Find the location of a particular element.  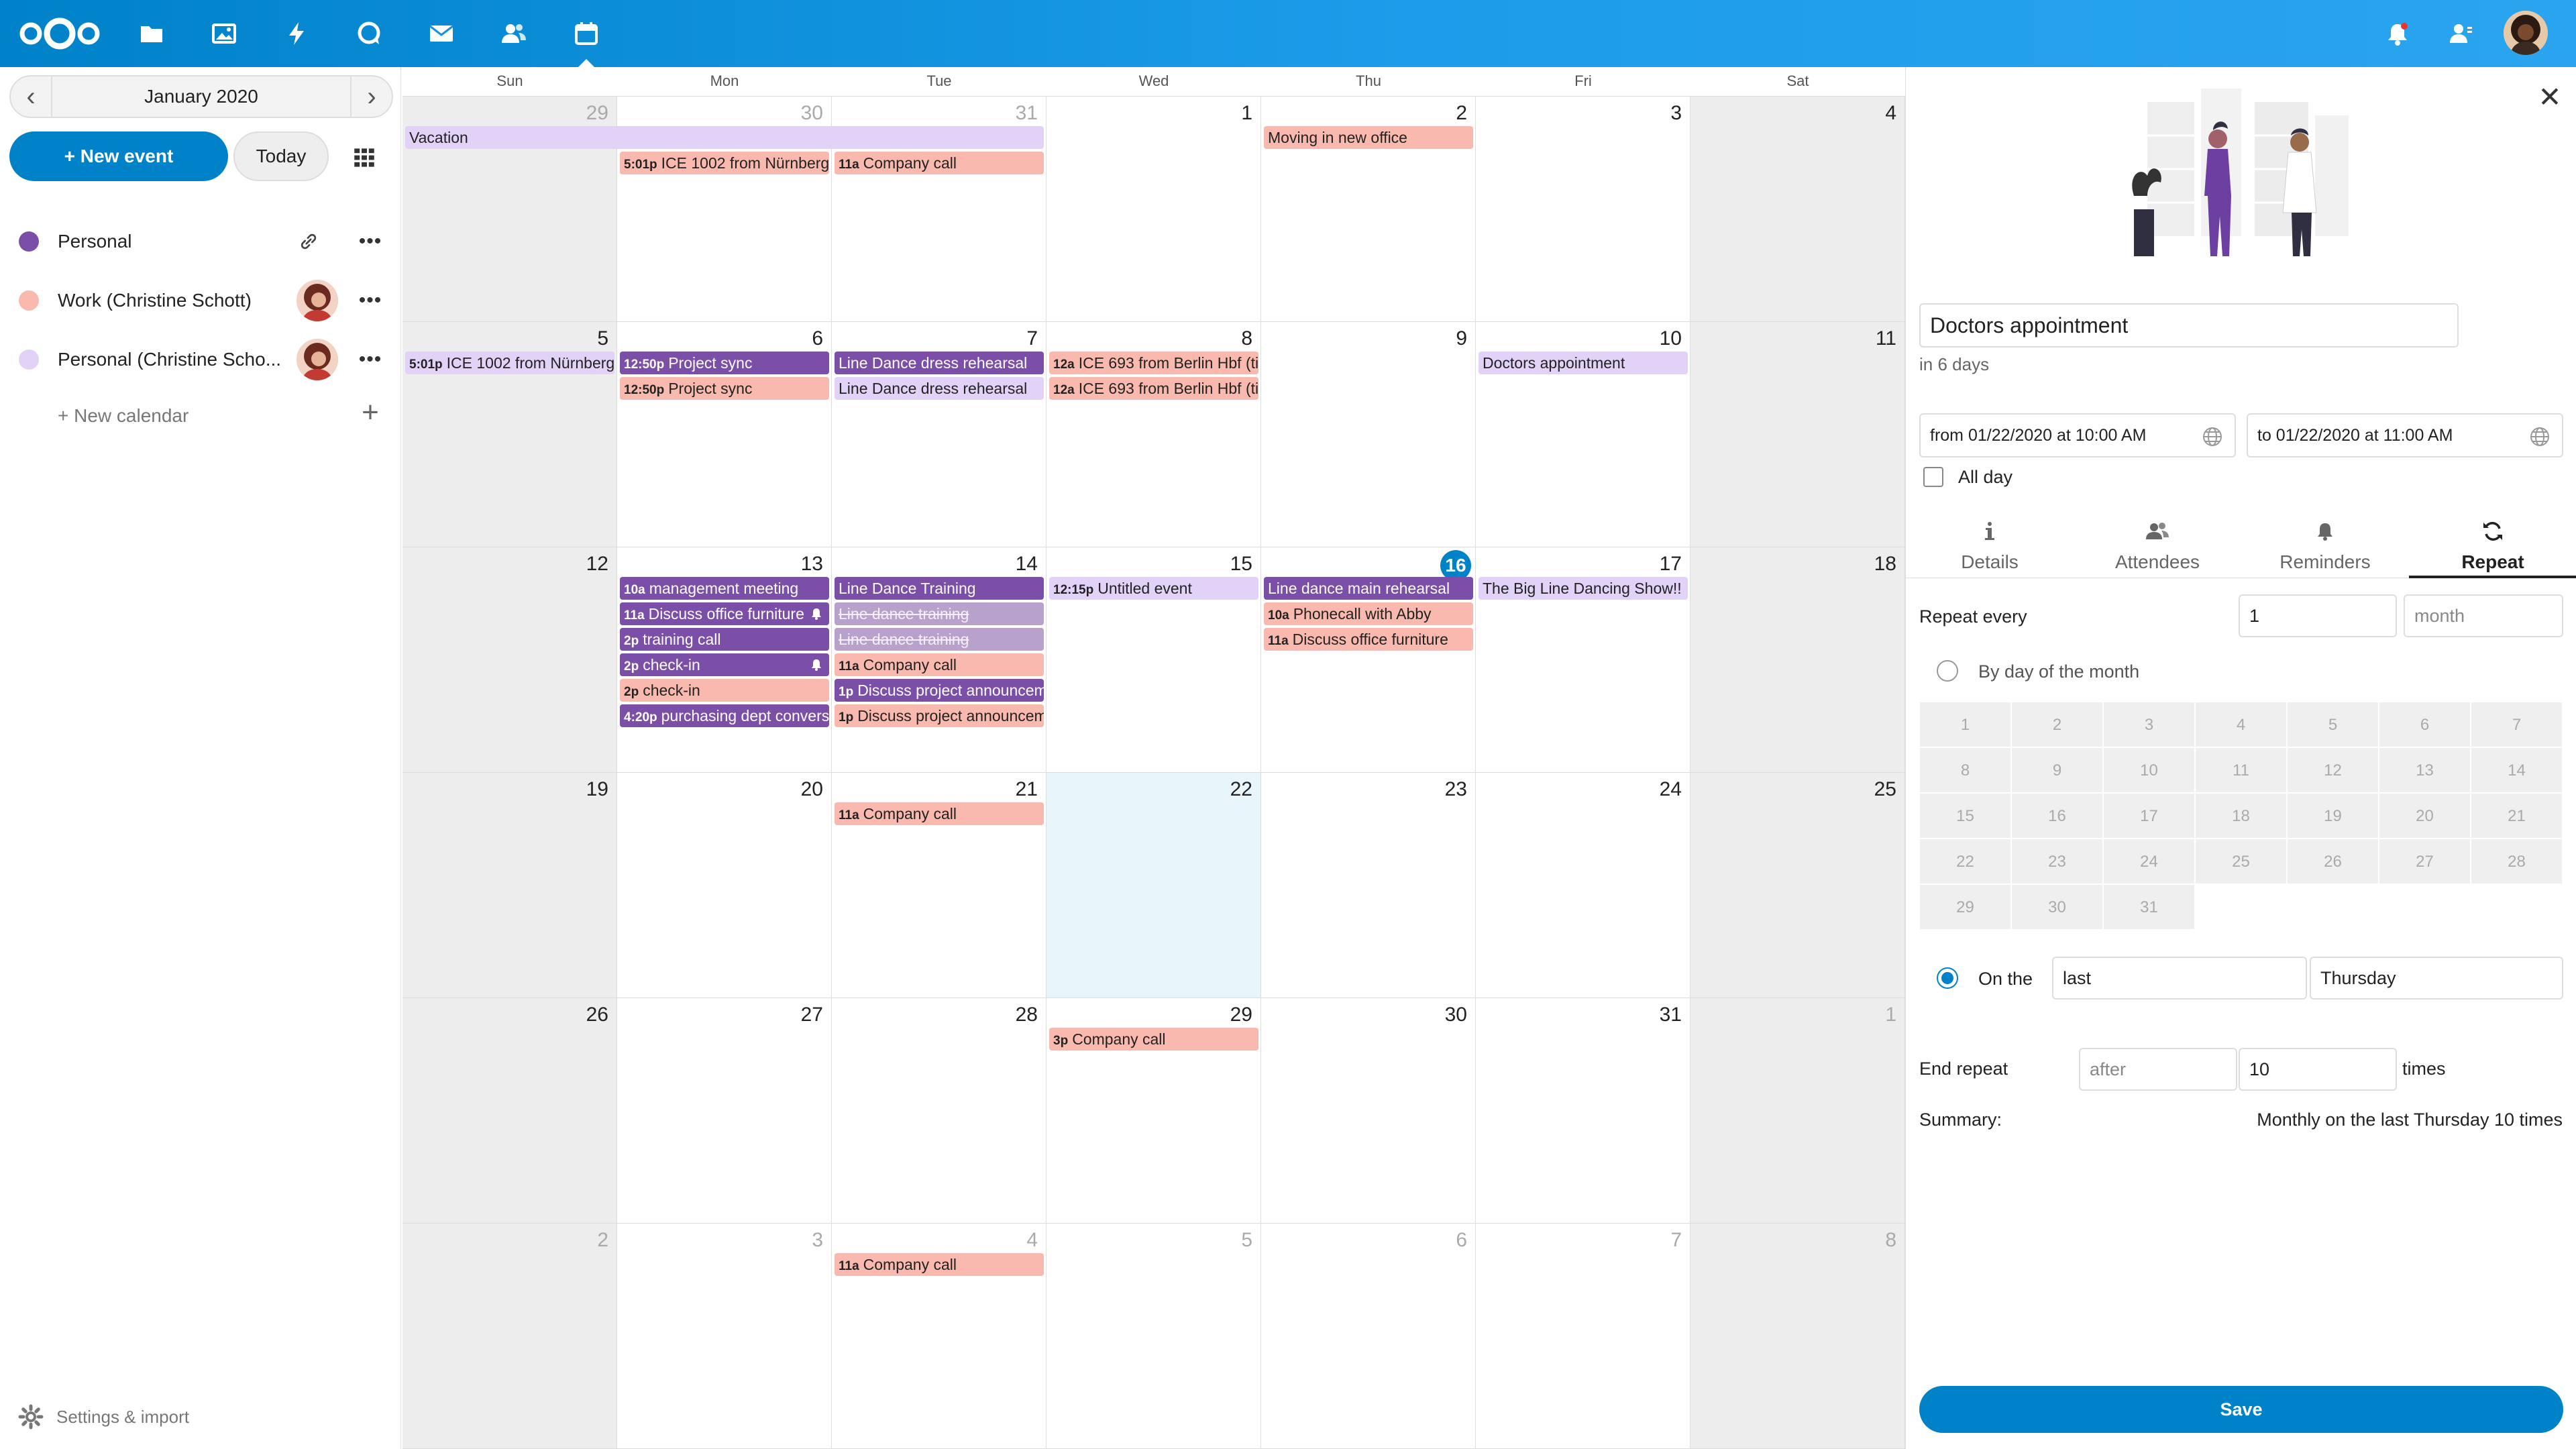

calendar-event: 2p check-in is located at coordinates (724, 690).